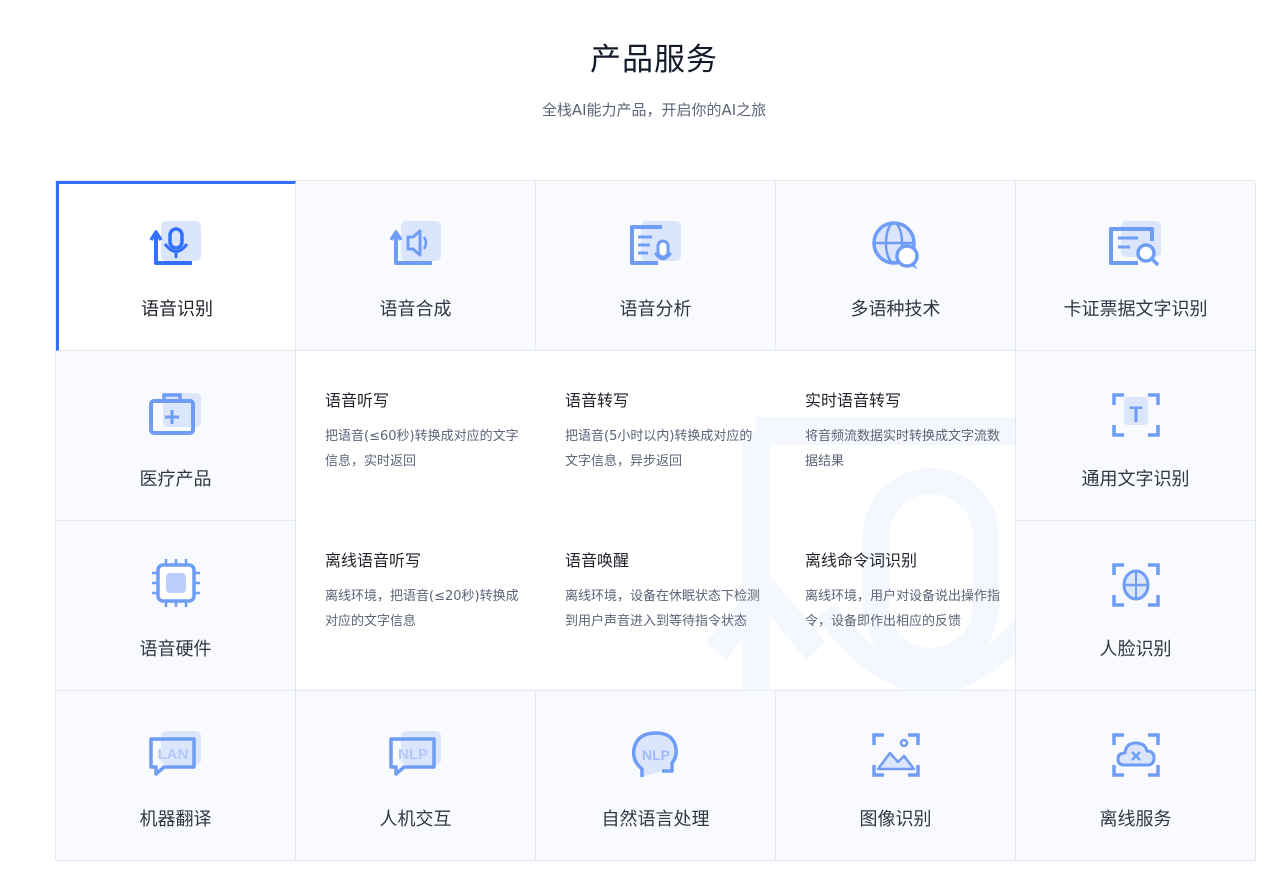 This screenshot has height=895, width=1288. Describe the element at coordinates (415, 819) in the screenshot. I see `product-label: 人机交互` at that location.